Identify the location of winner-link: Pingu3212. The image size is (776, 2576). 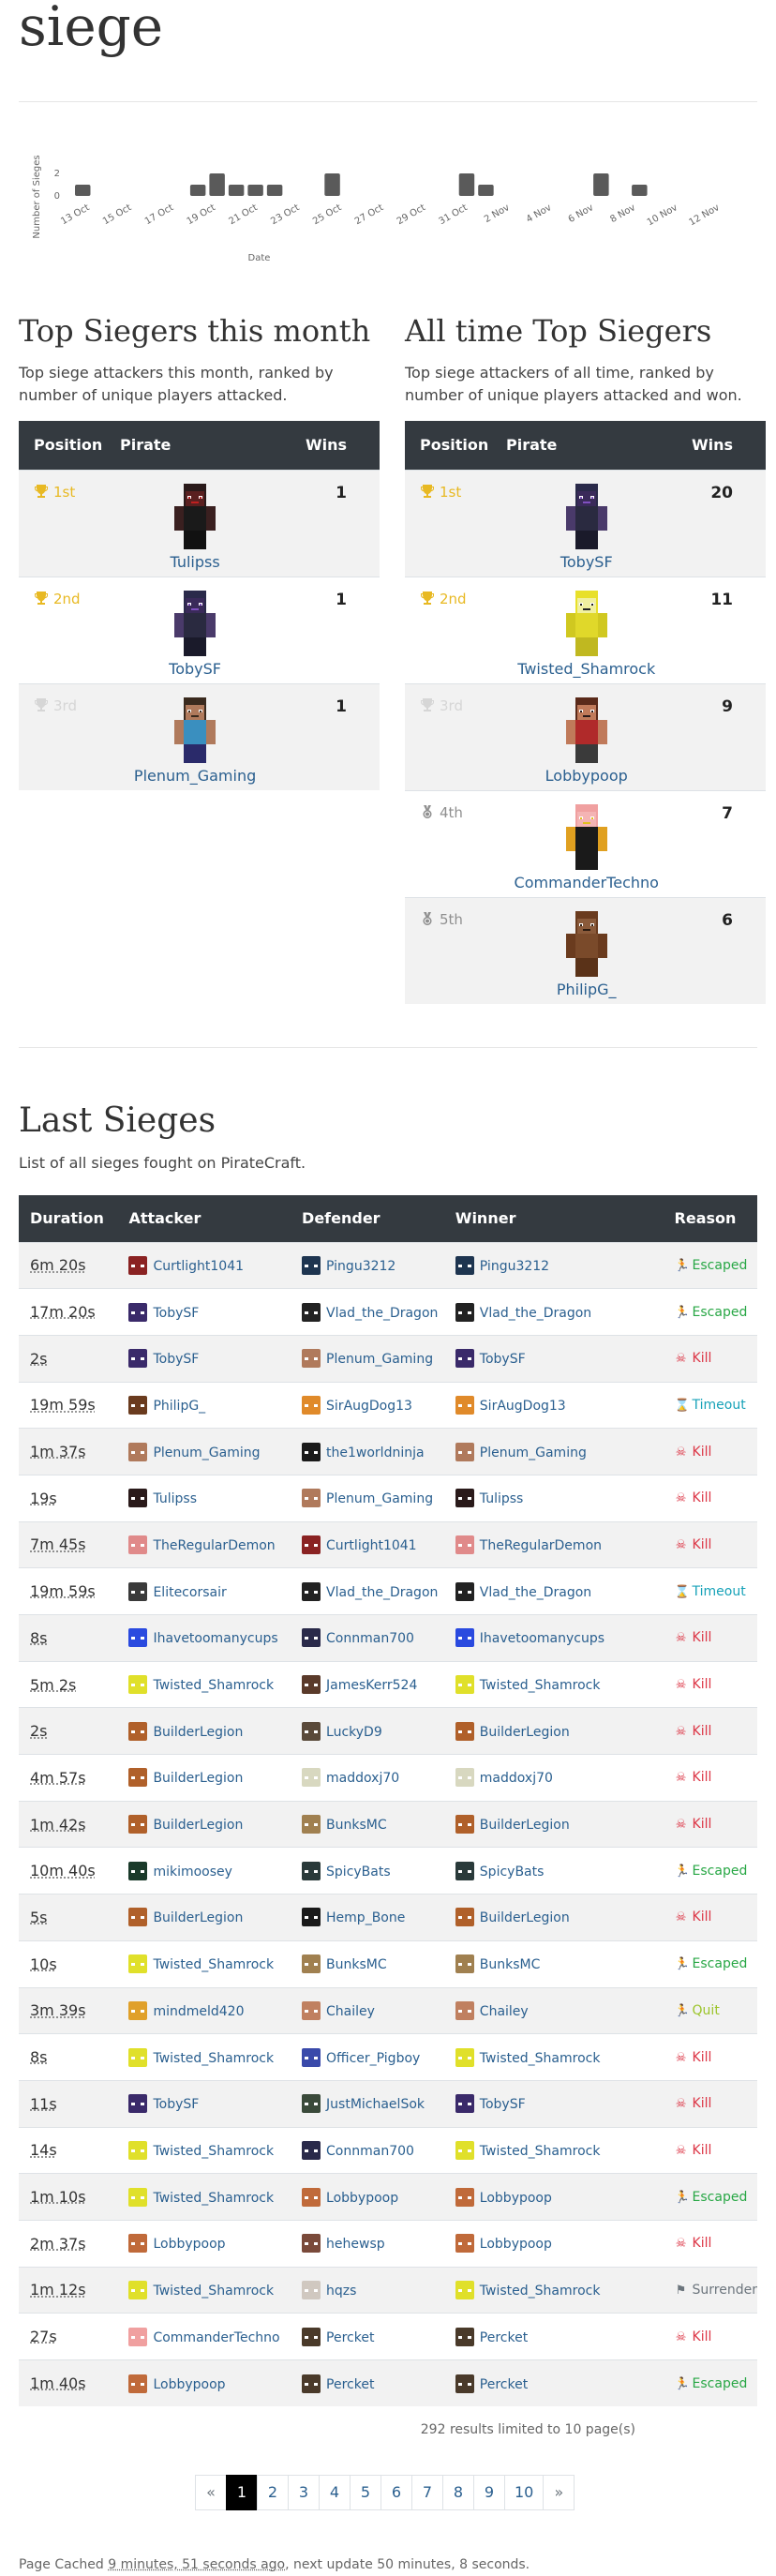
(514, 1266).